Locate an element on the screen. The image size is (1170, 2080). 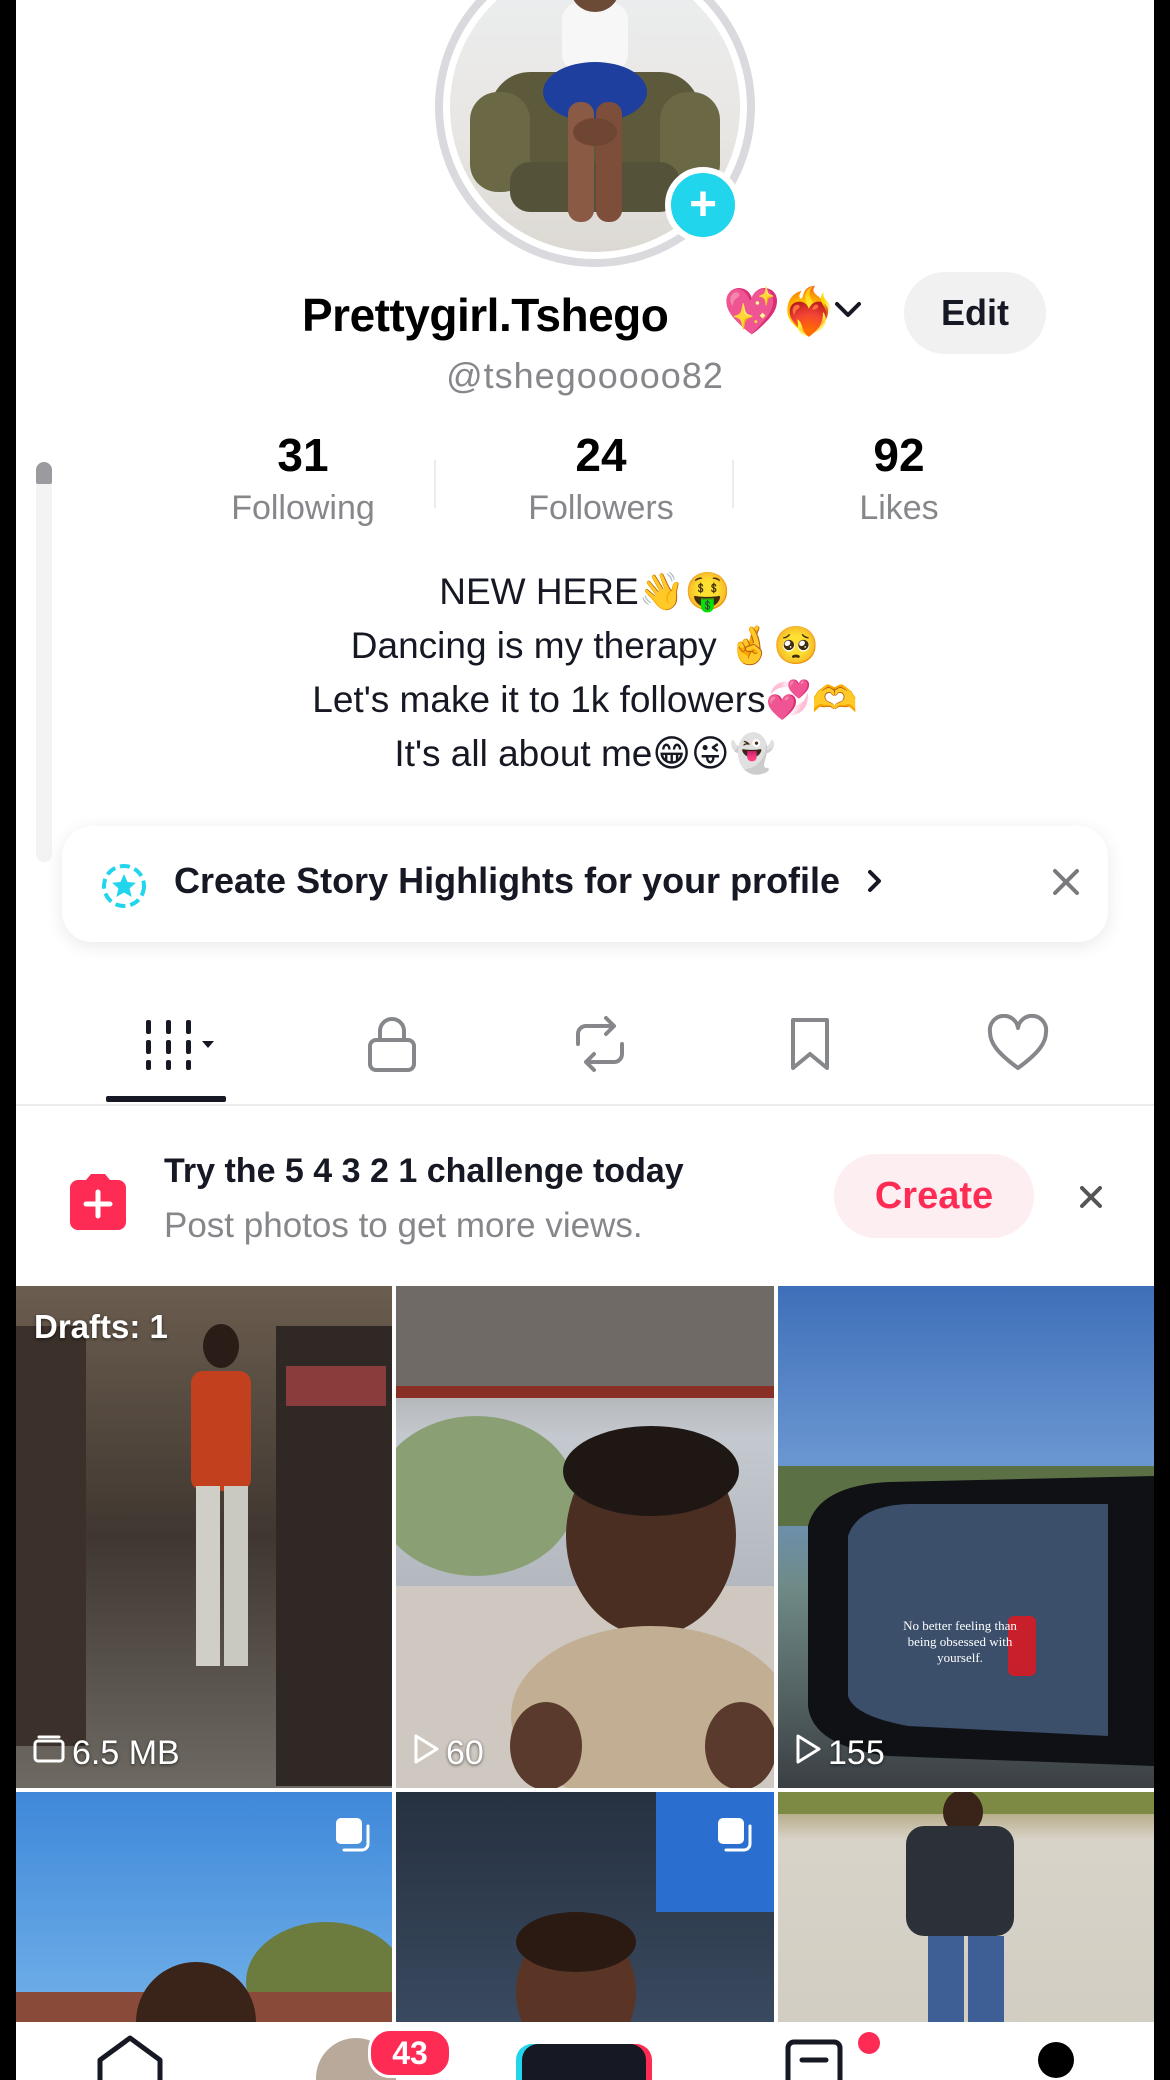
display-name: Prettygirl.Tshego is located at coordinates (485, 315).